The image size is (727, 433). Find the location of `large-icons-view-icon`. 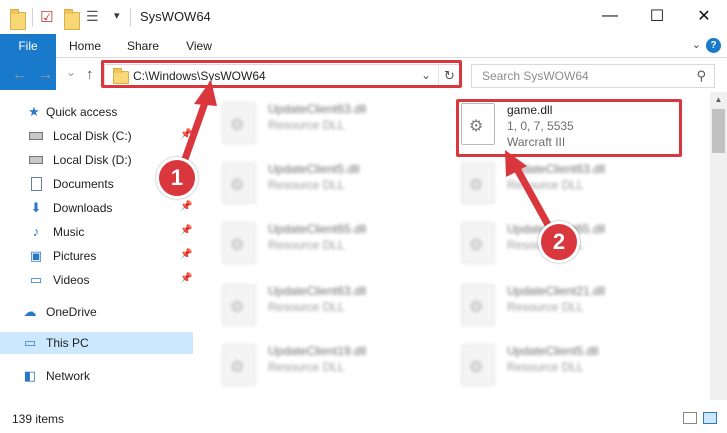

large-icons-view-icon is located at coordinates (710, 418).